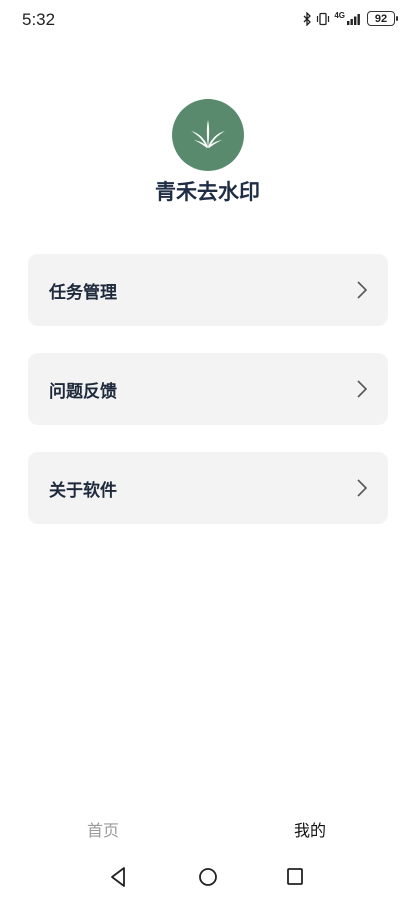 The image size is (415, 900). I want to click on status-icons: 4G 92, so click(350, 18).